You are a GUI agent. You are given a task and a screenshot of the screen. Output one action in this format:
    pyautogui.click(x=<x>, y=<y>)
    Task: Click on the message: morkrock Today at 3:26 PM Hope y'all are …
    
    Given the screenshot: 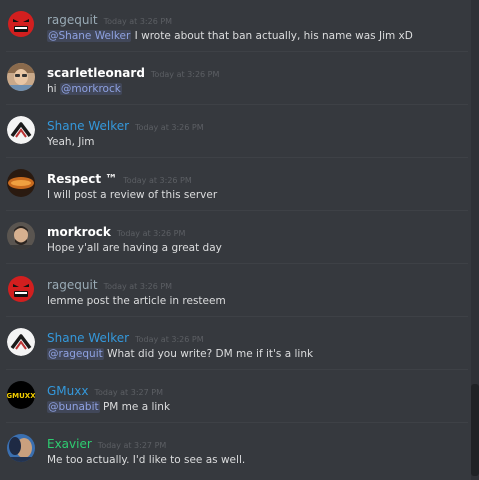 What is the action you would take?
    pyautogui.click(x=234, y=238)
    